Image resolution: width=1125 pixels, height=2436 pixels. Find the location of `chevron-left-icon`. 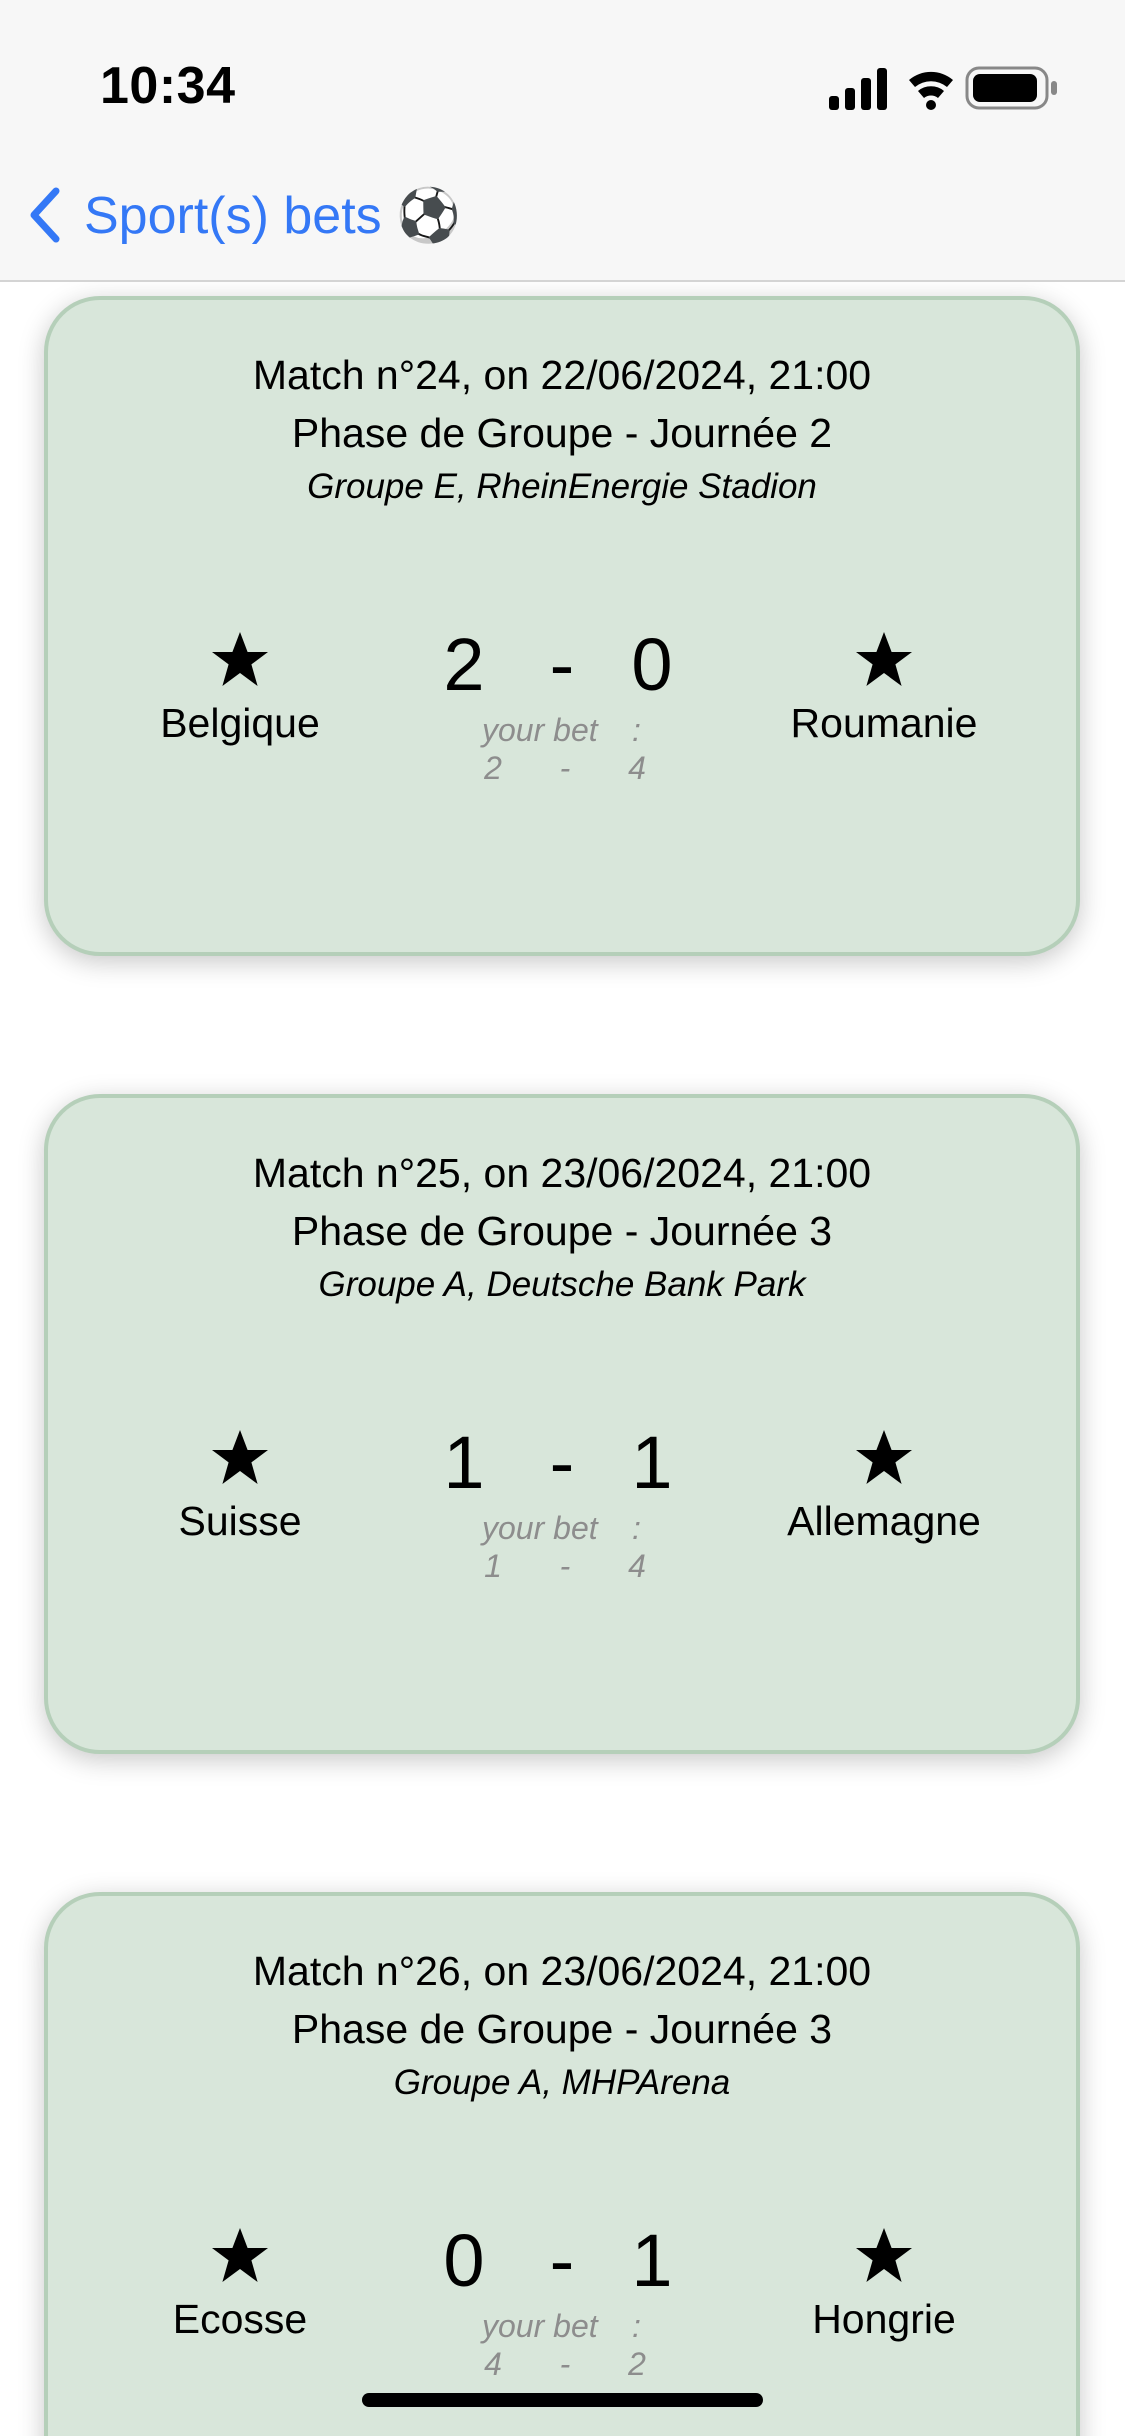

chevron-left-icon is located at coordinates (44, 215).